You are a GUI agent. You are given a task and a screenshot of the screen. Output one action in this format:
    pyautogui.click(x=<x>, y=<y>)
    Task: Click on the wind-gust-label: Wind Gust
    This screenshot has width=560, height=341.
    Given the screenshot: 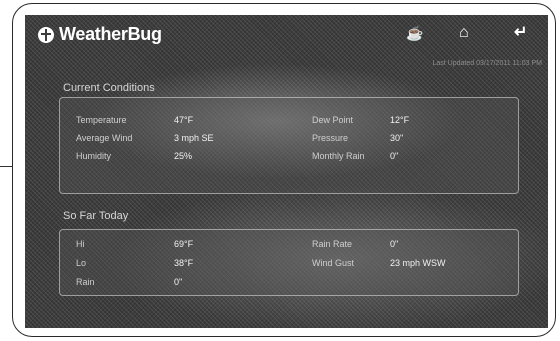 What is the action you would take?
    pyautogui.click(x=333, y=263)
    